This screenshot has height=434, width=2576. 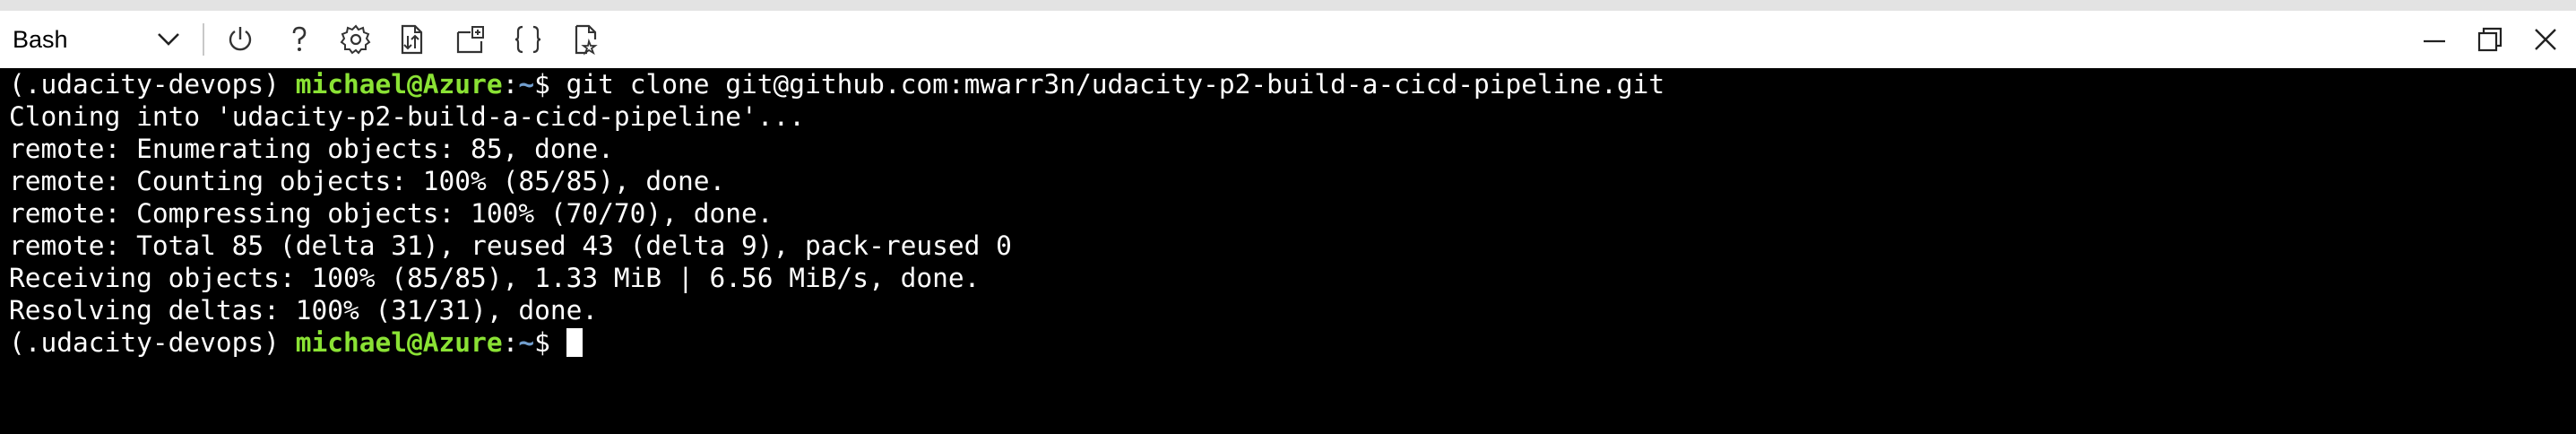 I want to click on toolbar-divider, so click(x=203, y=40).